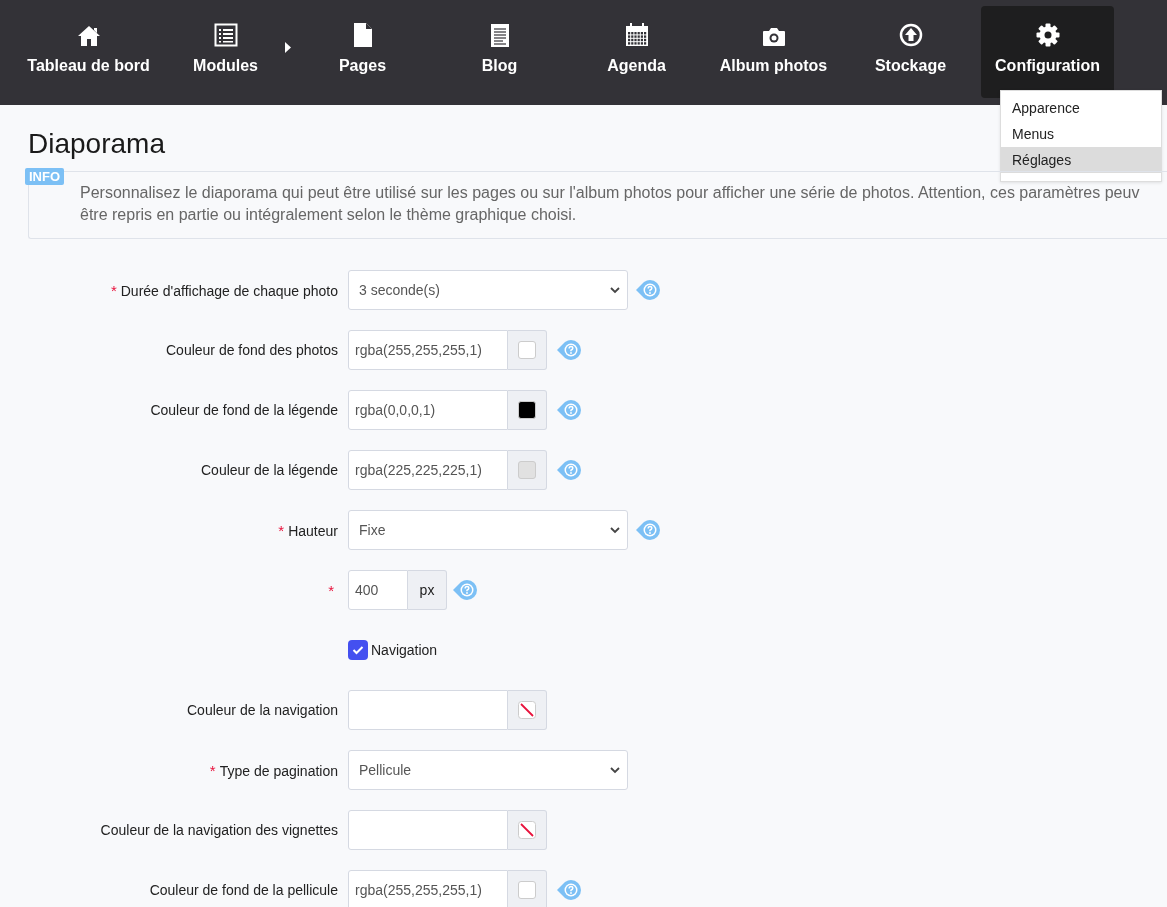 This screenshot has height=907, width=1167. I want to click on checkmark-icon, so click(358, 650).